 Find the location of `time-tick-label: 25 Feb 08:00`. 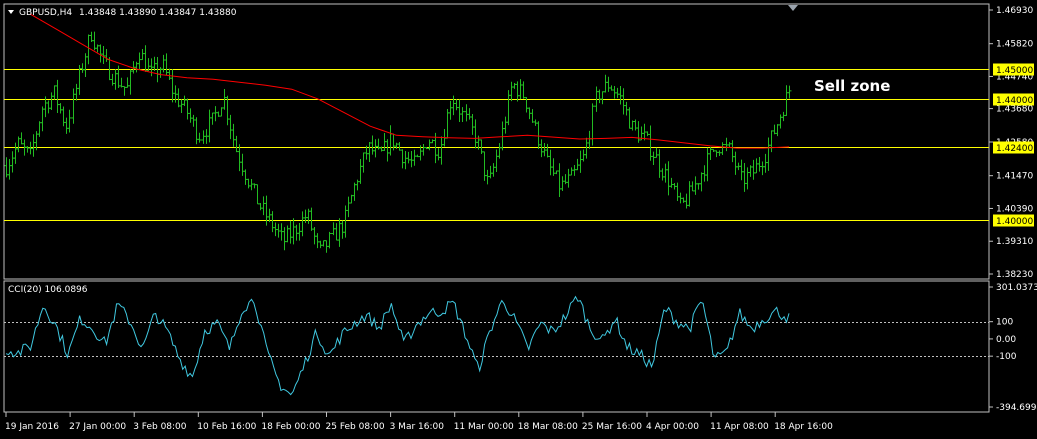

time-tick-label: 25 Feb 08:00 is located at coordinates (355, 427).